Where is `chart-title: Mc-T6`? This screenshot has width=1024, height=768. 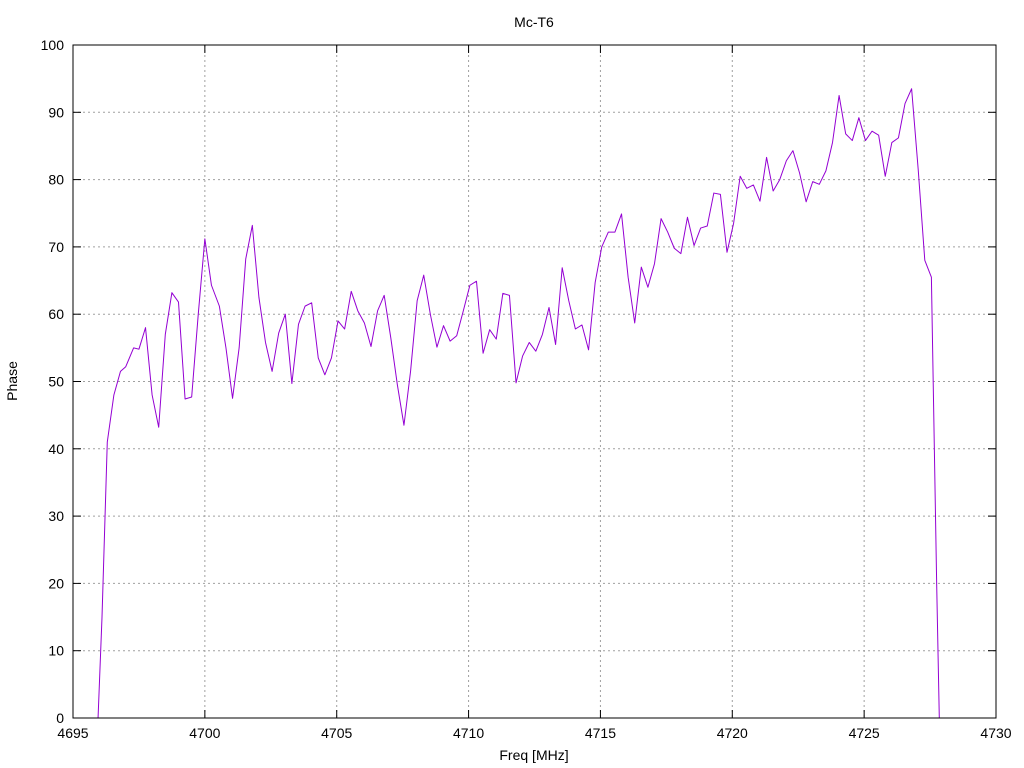
chart-title: Mc-T6 is located at coordinates (534, 22).